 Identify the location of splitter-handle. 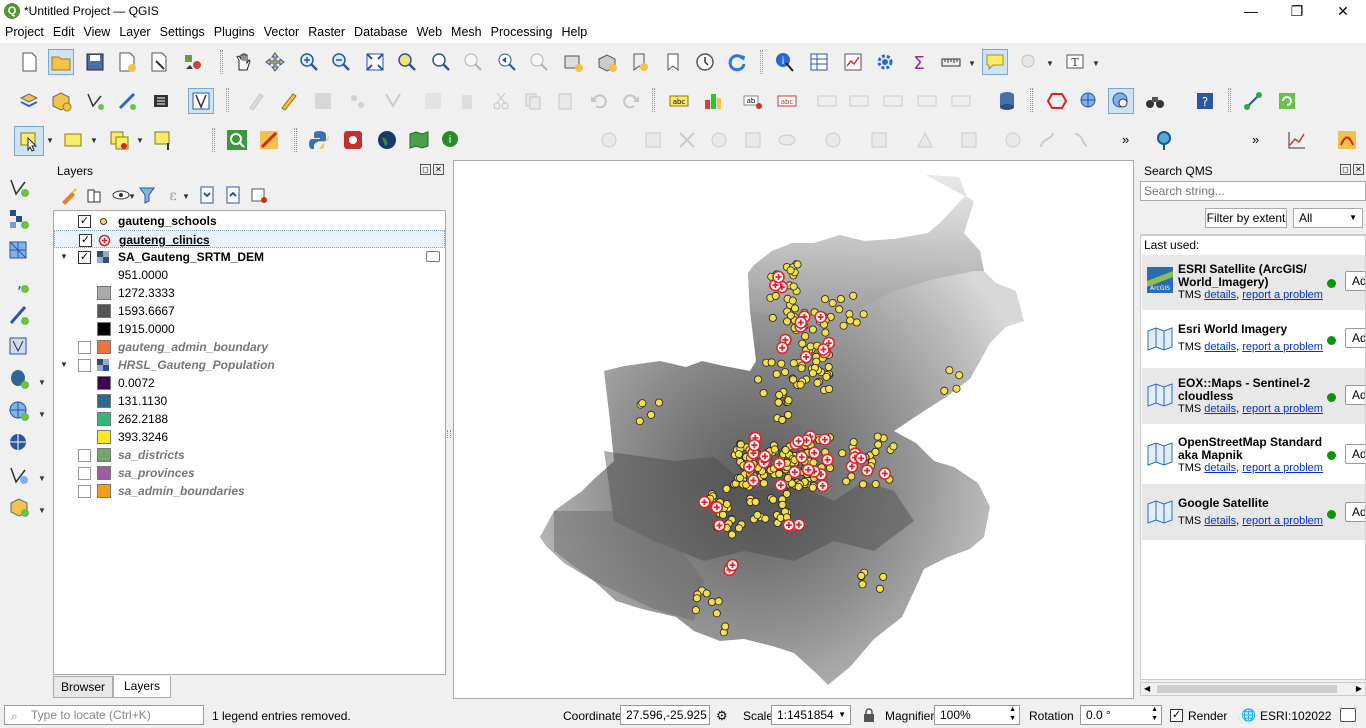
(449, 434).